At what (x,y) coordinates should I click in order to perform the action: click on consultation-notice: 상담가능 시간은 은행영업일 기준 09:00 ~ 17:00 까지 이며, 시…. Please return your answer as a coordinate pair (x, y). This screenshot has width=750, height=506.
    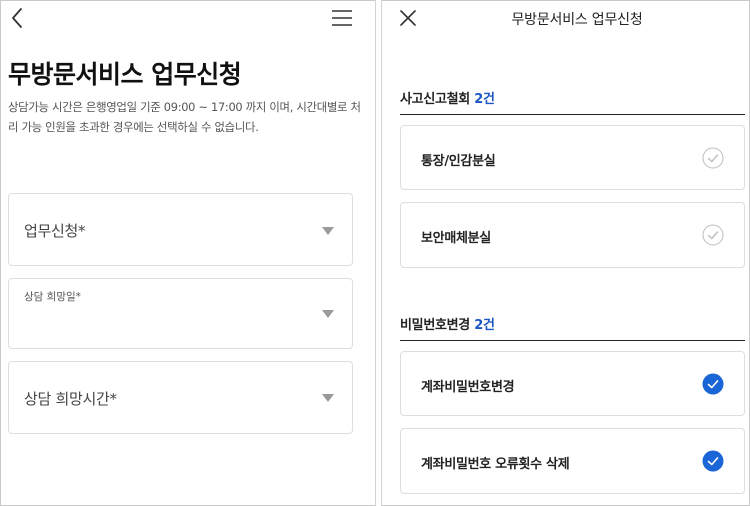
    Looking at the image, I should click on (184, 117).